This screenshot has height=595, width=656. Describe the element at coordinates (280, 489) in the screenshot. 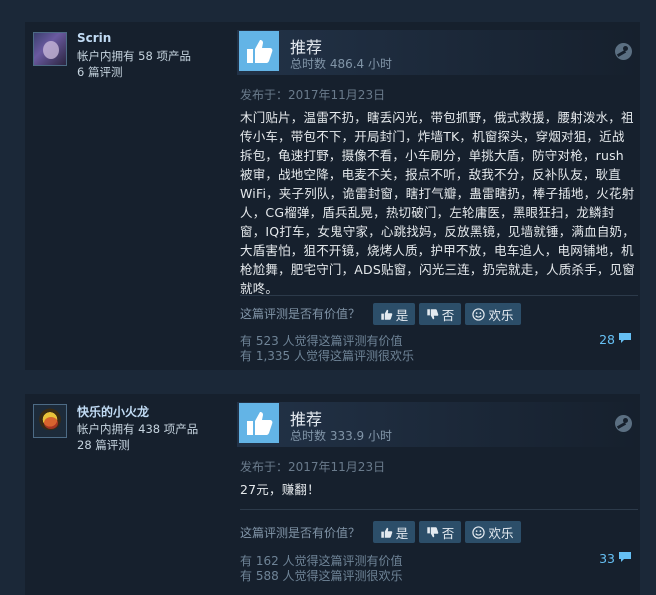

I see `review-text: 27元，赚翻！` at that location.